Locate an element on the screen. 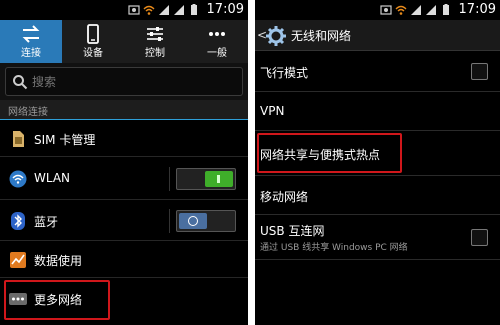  tab-controls: 控制 is located at coordinates (155, 41).